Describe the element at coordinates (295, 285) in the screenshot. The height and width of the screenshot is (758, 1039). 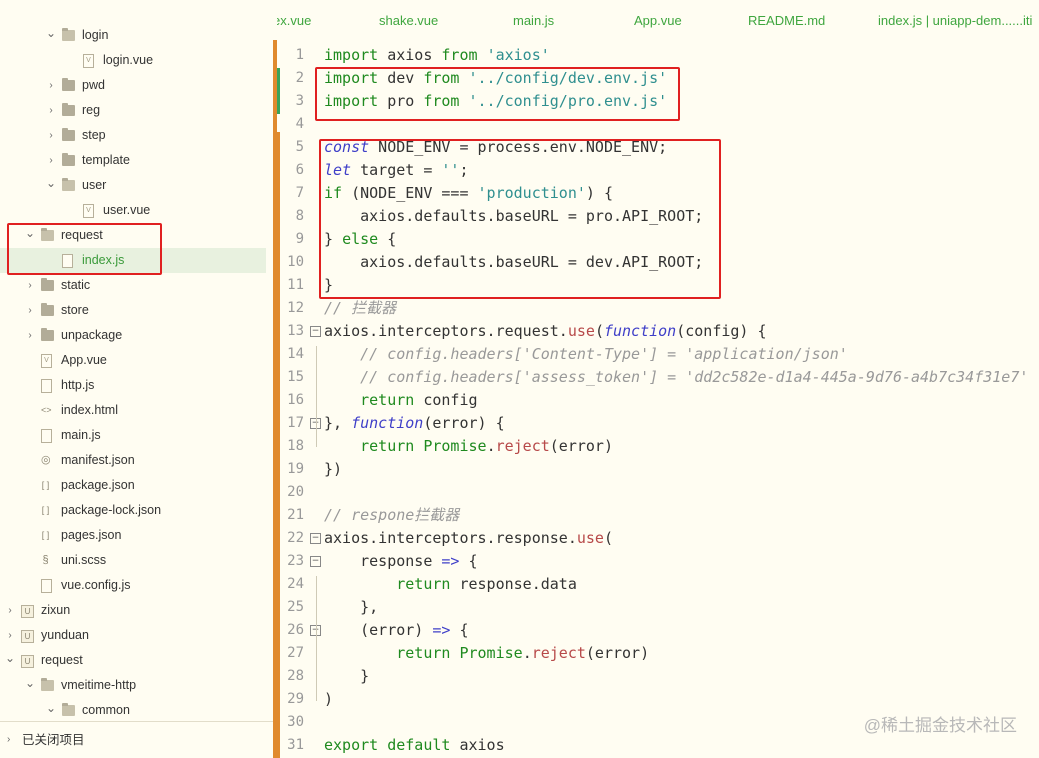
I see `line-number: 11` at that location.